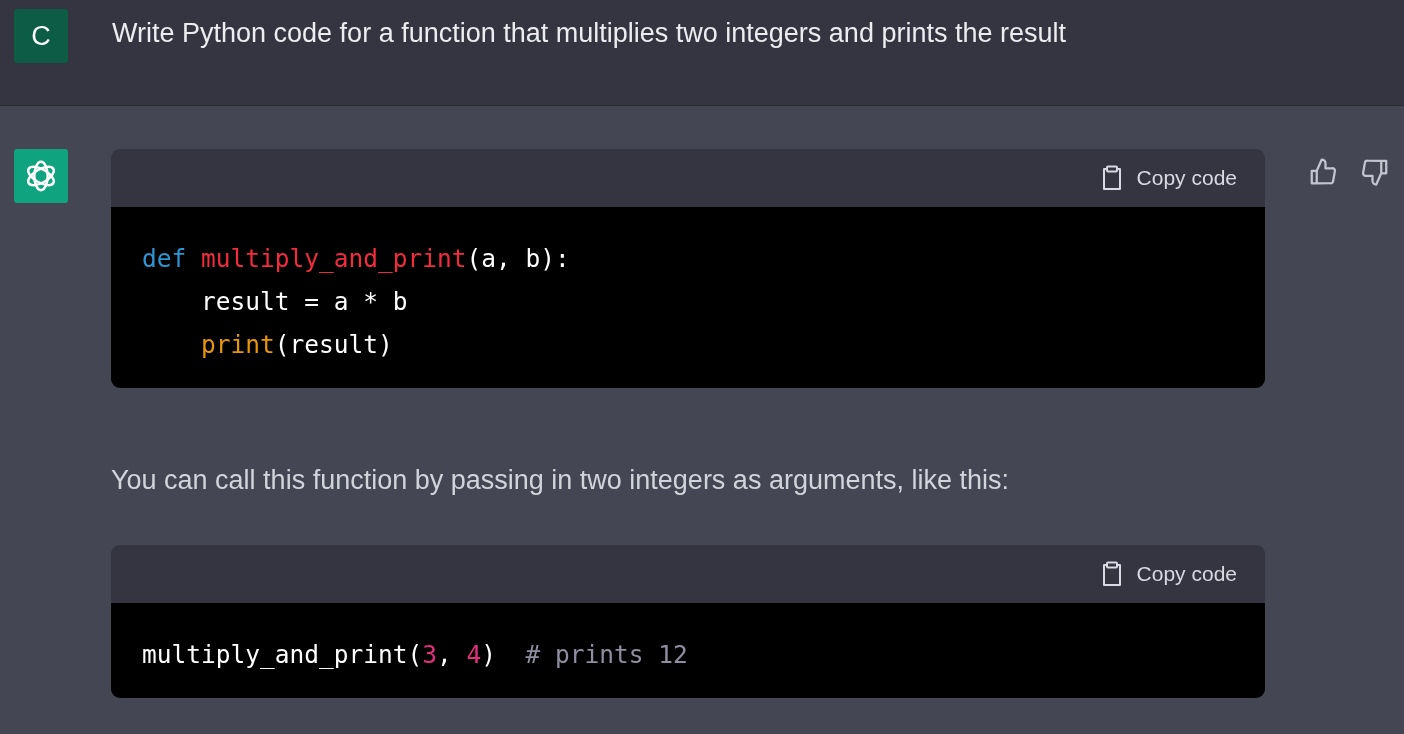 Image resolution: width=1404 pixels, height=734 pixels. I want to click on thumbs-up-icon, so click(1323, 172).